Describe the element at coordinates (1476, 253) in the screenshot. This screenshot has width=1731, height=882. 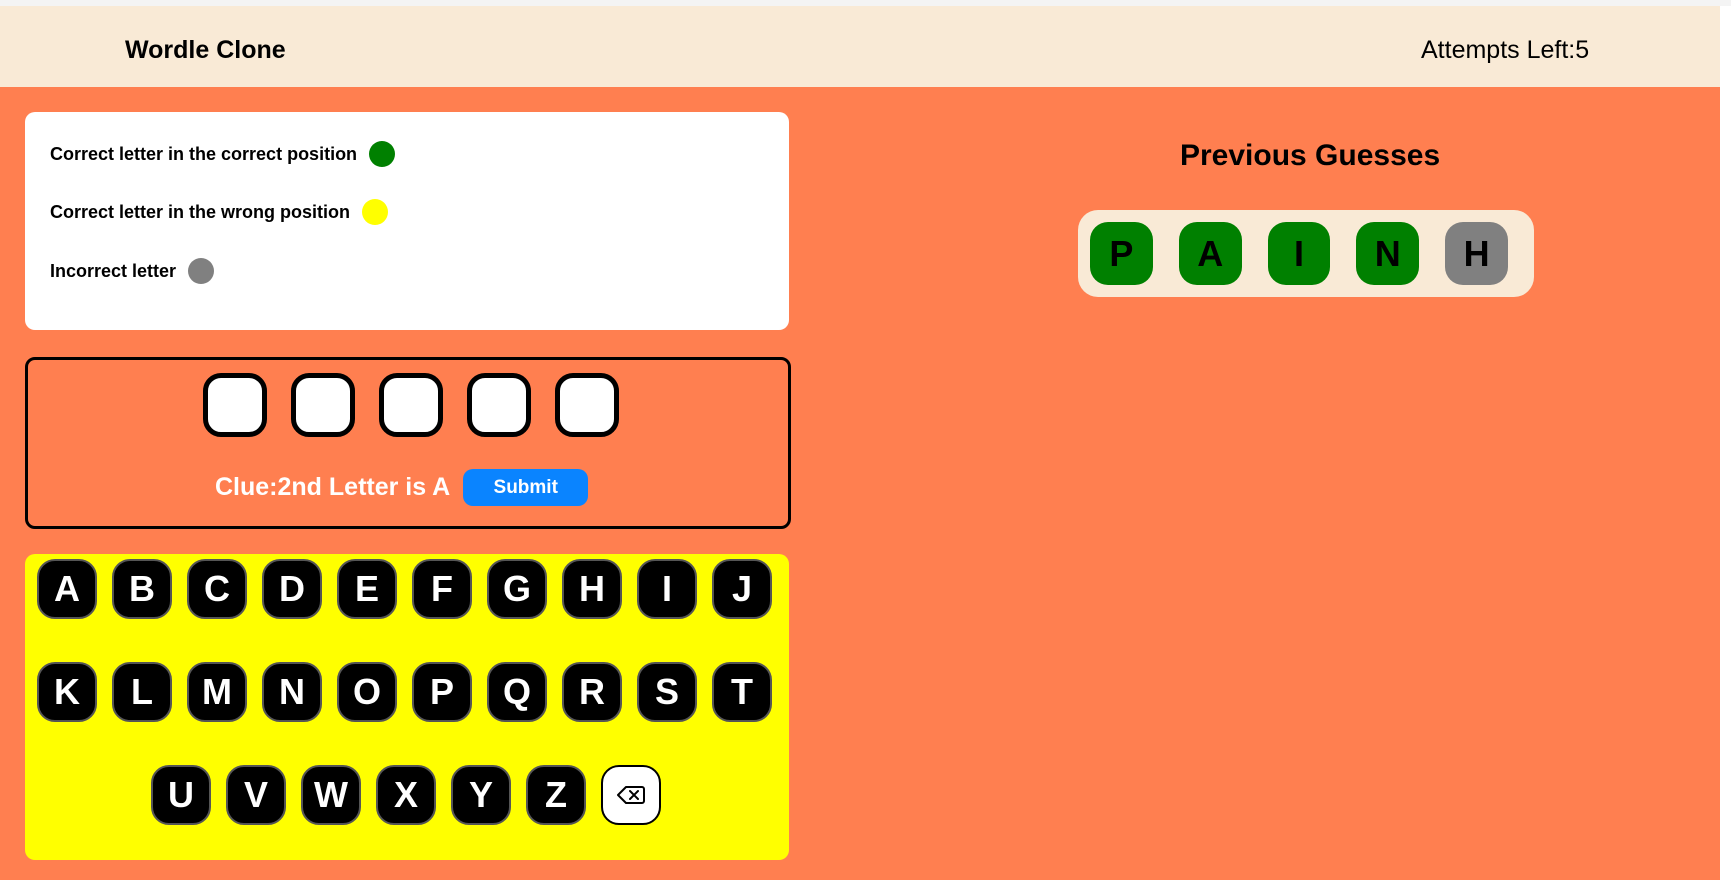
I see `guess-tile: H` at that location.